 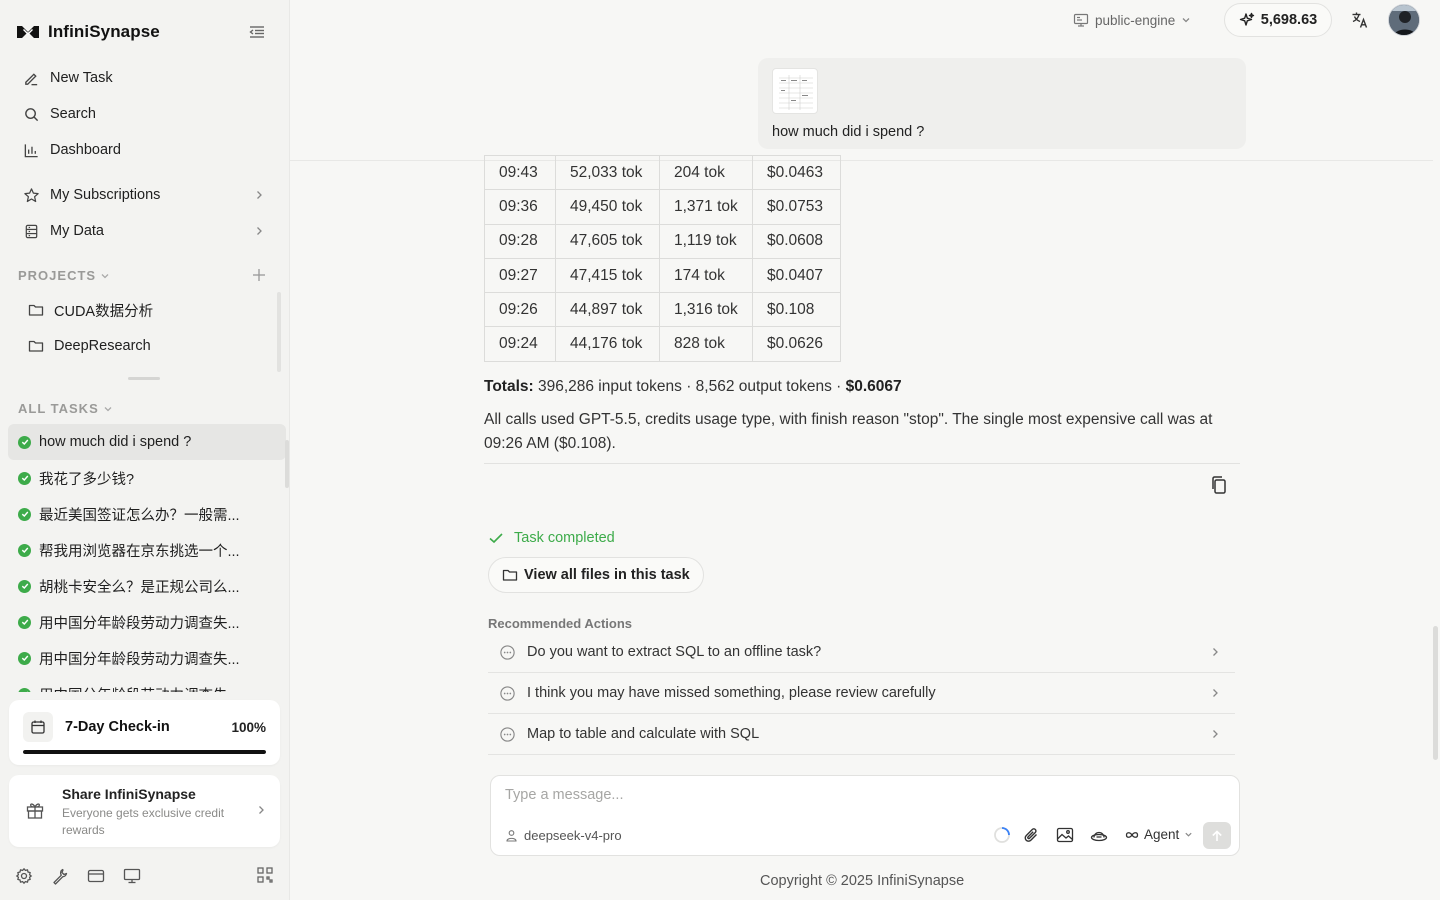 What do you see at coordinates (31, 194) in the screenshot?
I see `star-icon` at bounding box center [31, 194].